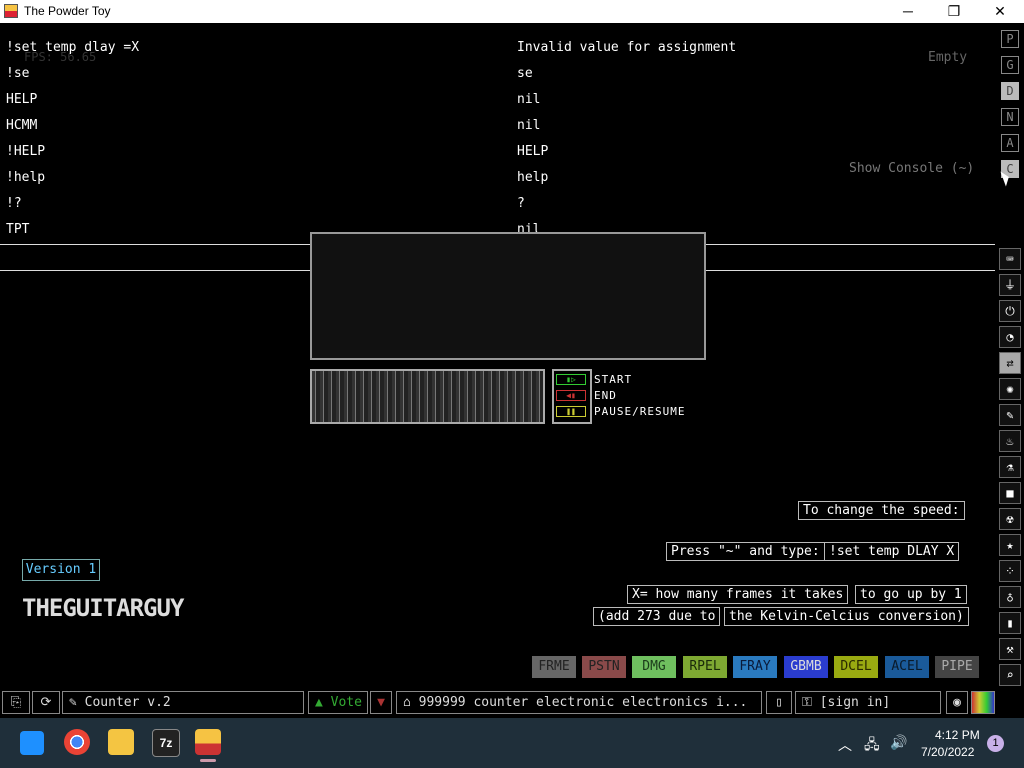 This screenshot has height=768, width=1024. What do you see at coordinates (11, 11) in the screenshot?
I see `app-icon` at bounding box center [11, 11].